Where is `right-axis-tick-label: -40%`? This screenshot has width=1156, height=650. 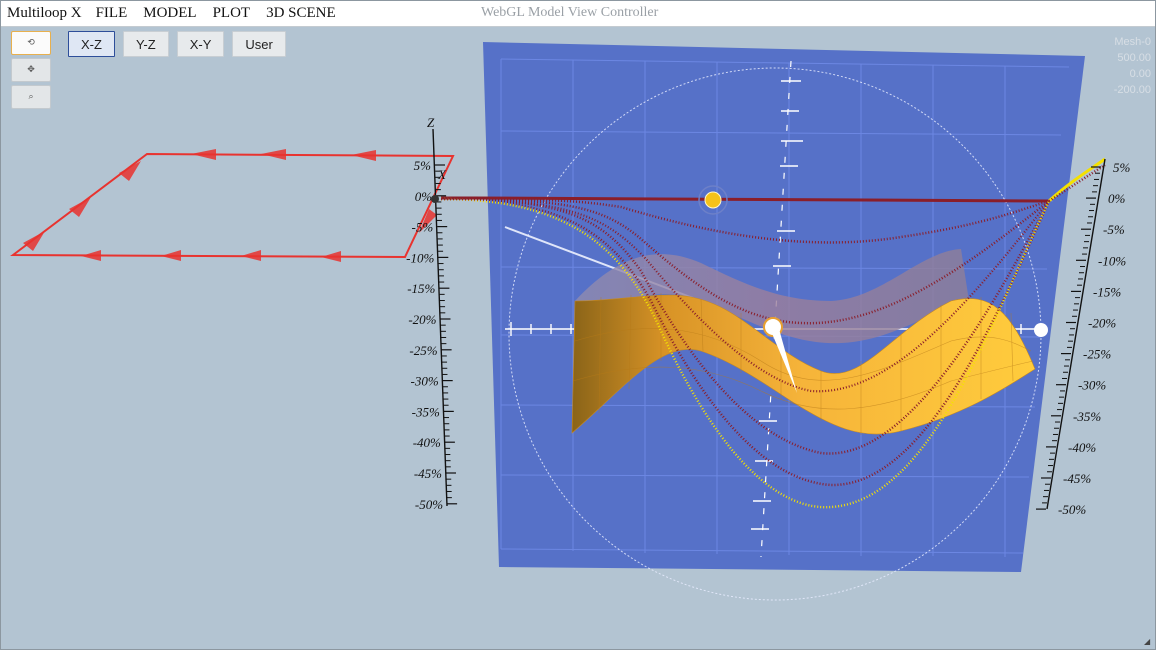 right-axis-tick-label: -40% is located at coordinates (1082, 447).